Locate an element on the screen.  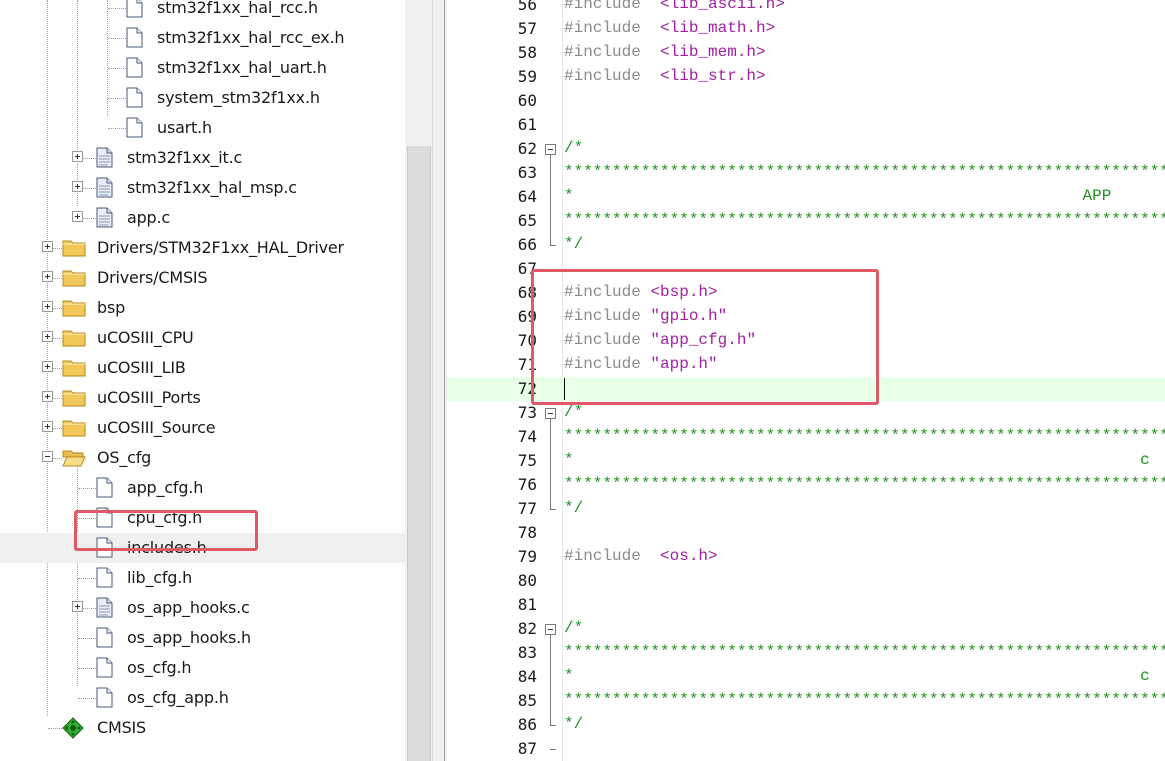
tree-item: uCOSIII_LIB is located at coordinates (202, 368).